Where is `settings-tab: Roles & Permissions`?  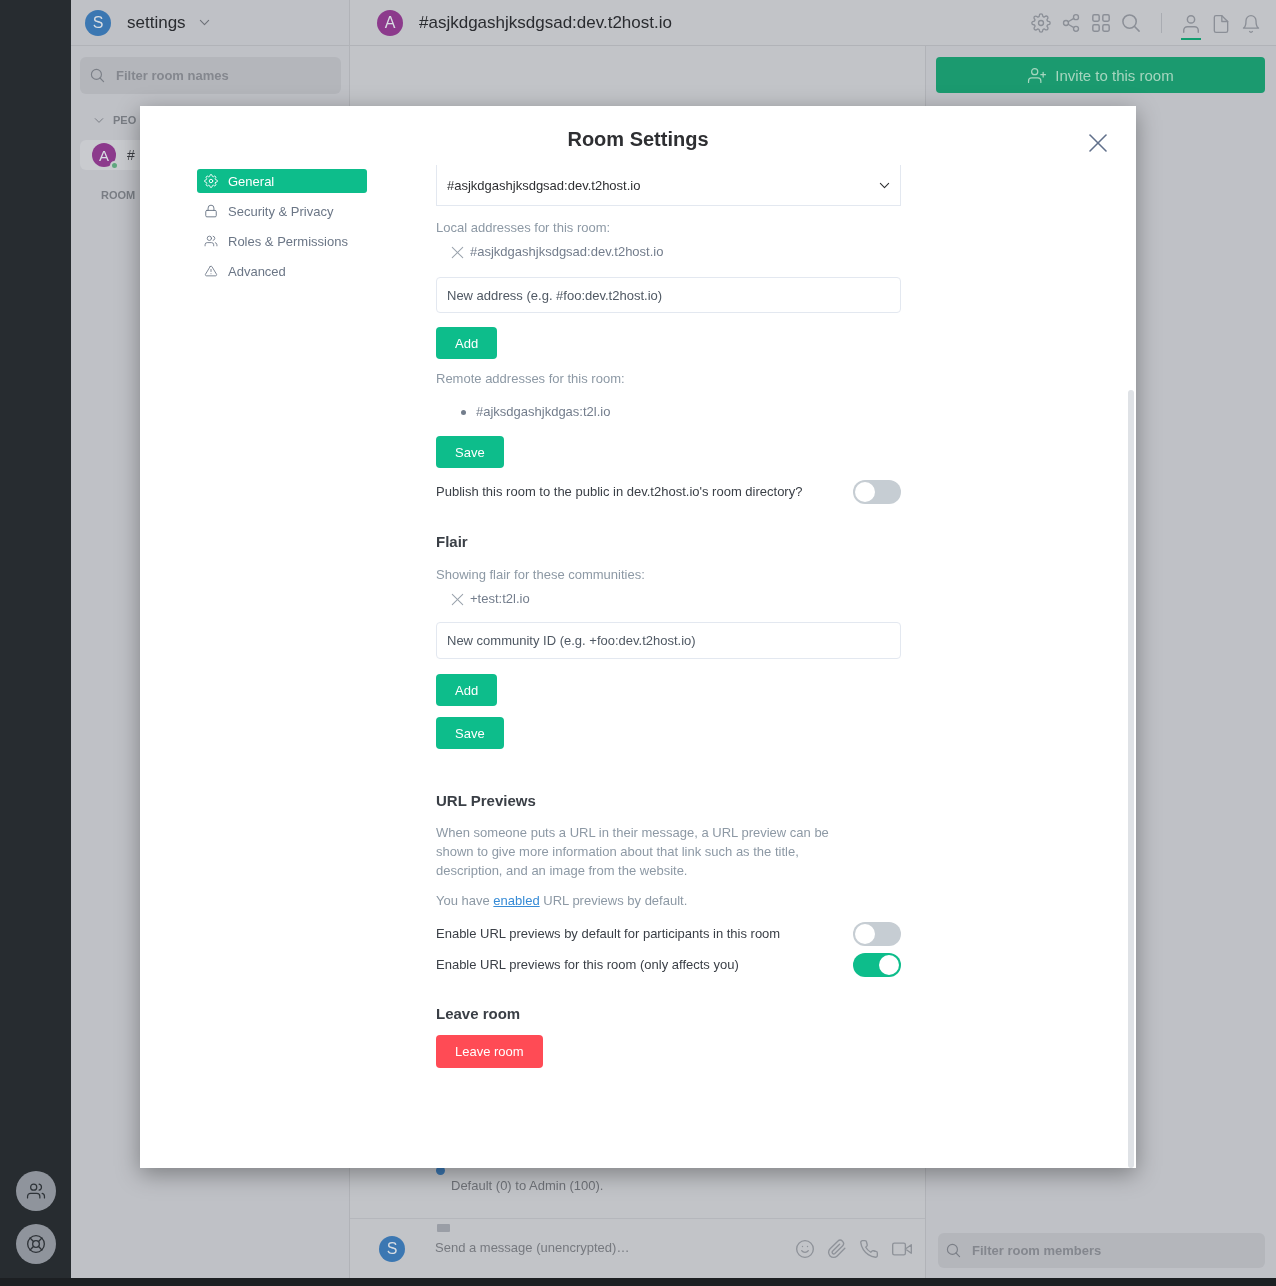 settings-tab: Roles & Permissions is located at coordinates (282, 241).